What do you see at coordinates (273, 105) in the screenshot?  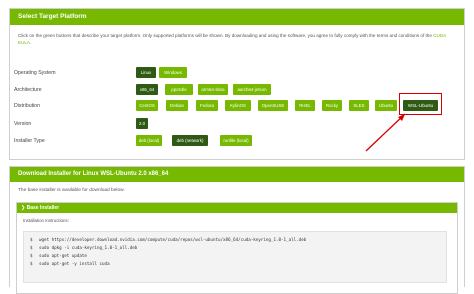 I see `dist-opensuse-button: OpenSUSE` at bounding box center [273, 105].